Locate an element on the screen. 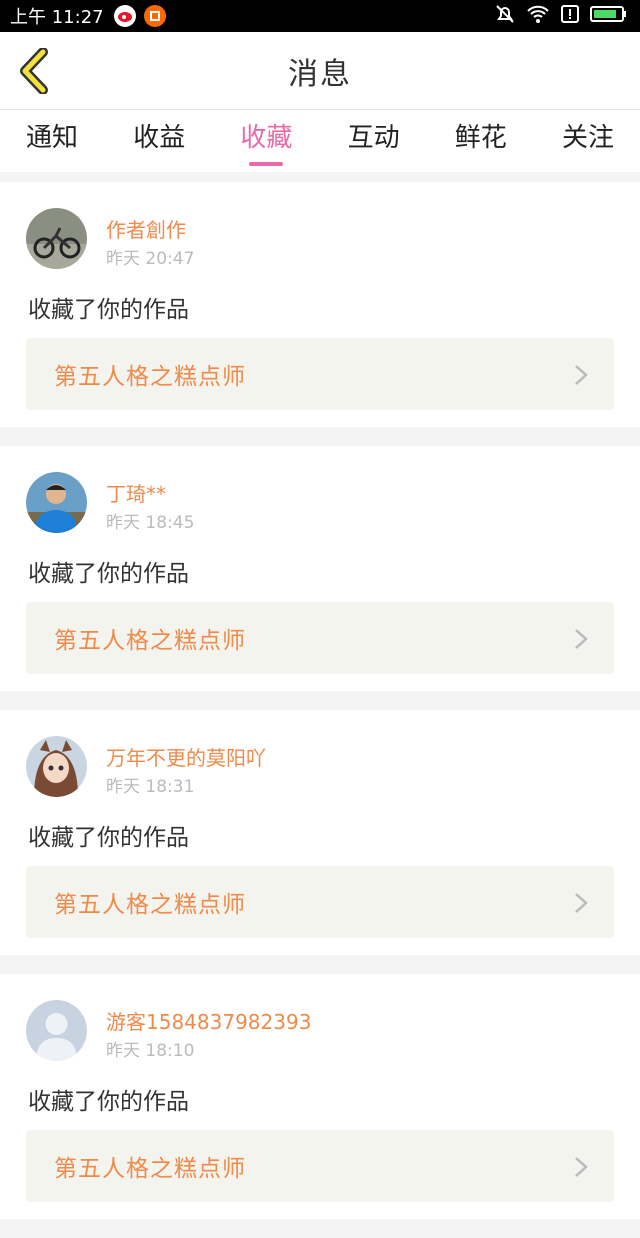  back-chevron-icon is located at coordinates (34, 71).